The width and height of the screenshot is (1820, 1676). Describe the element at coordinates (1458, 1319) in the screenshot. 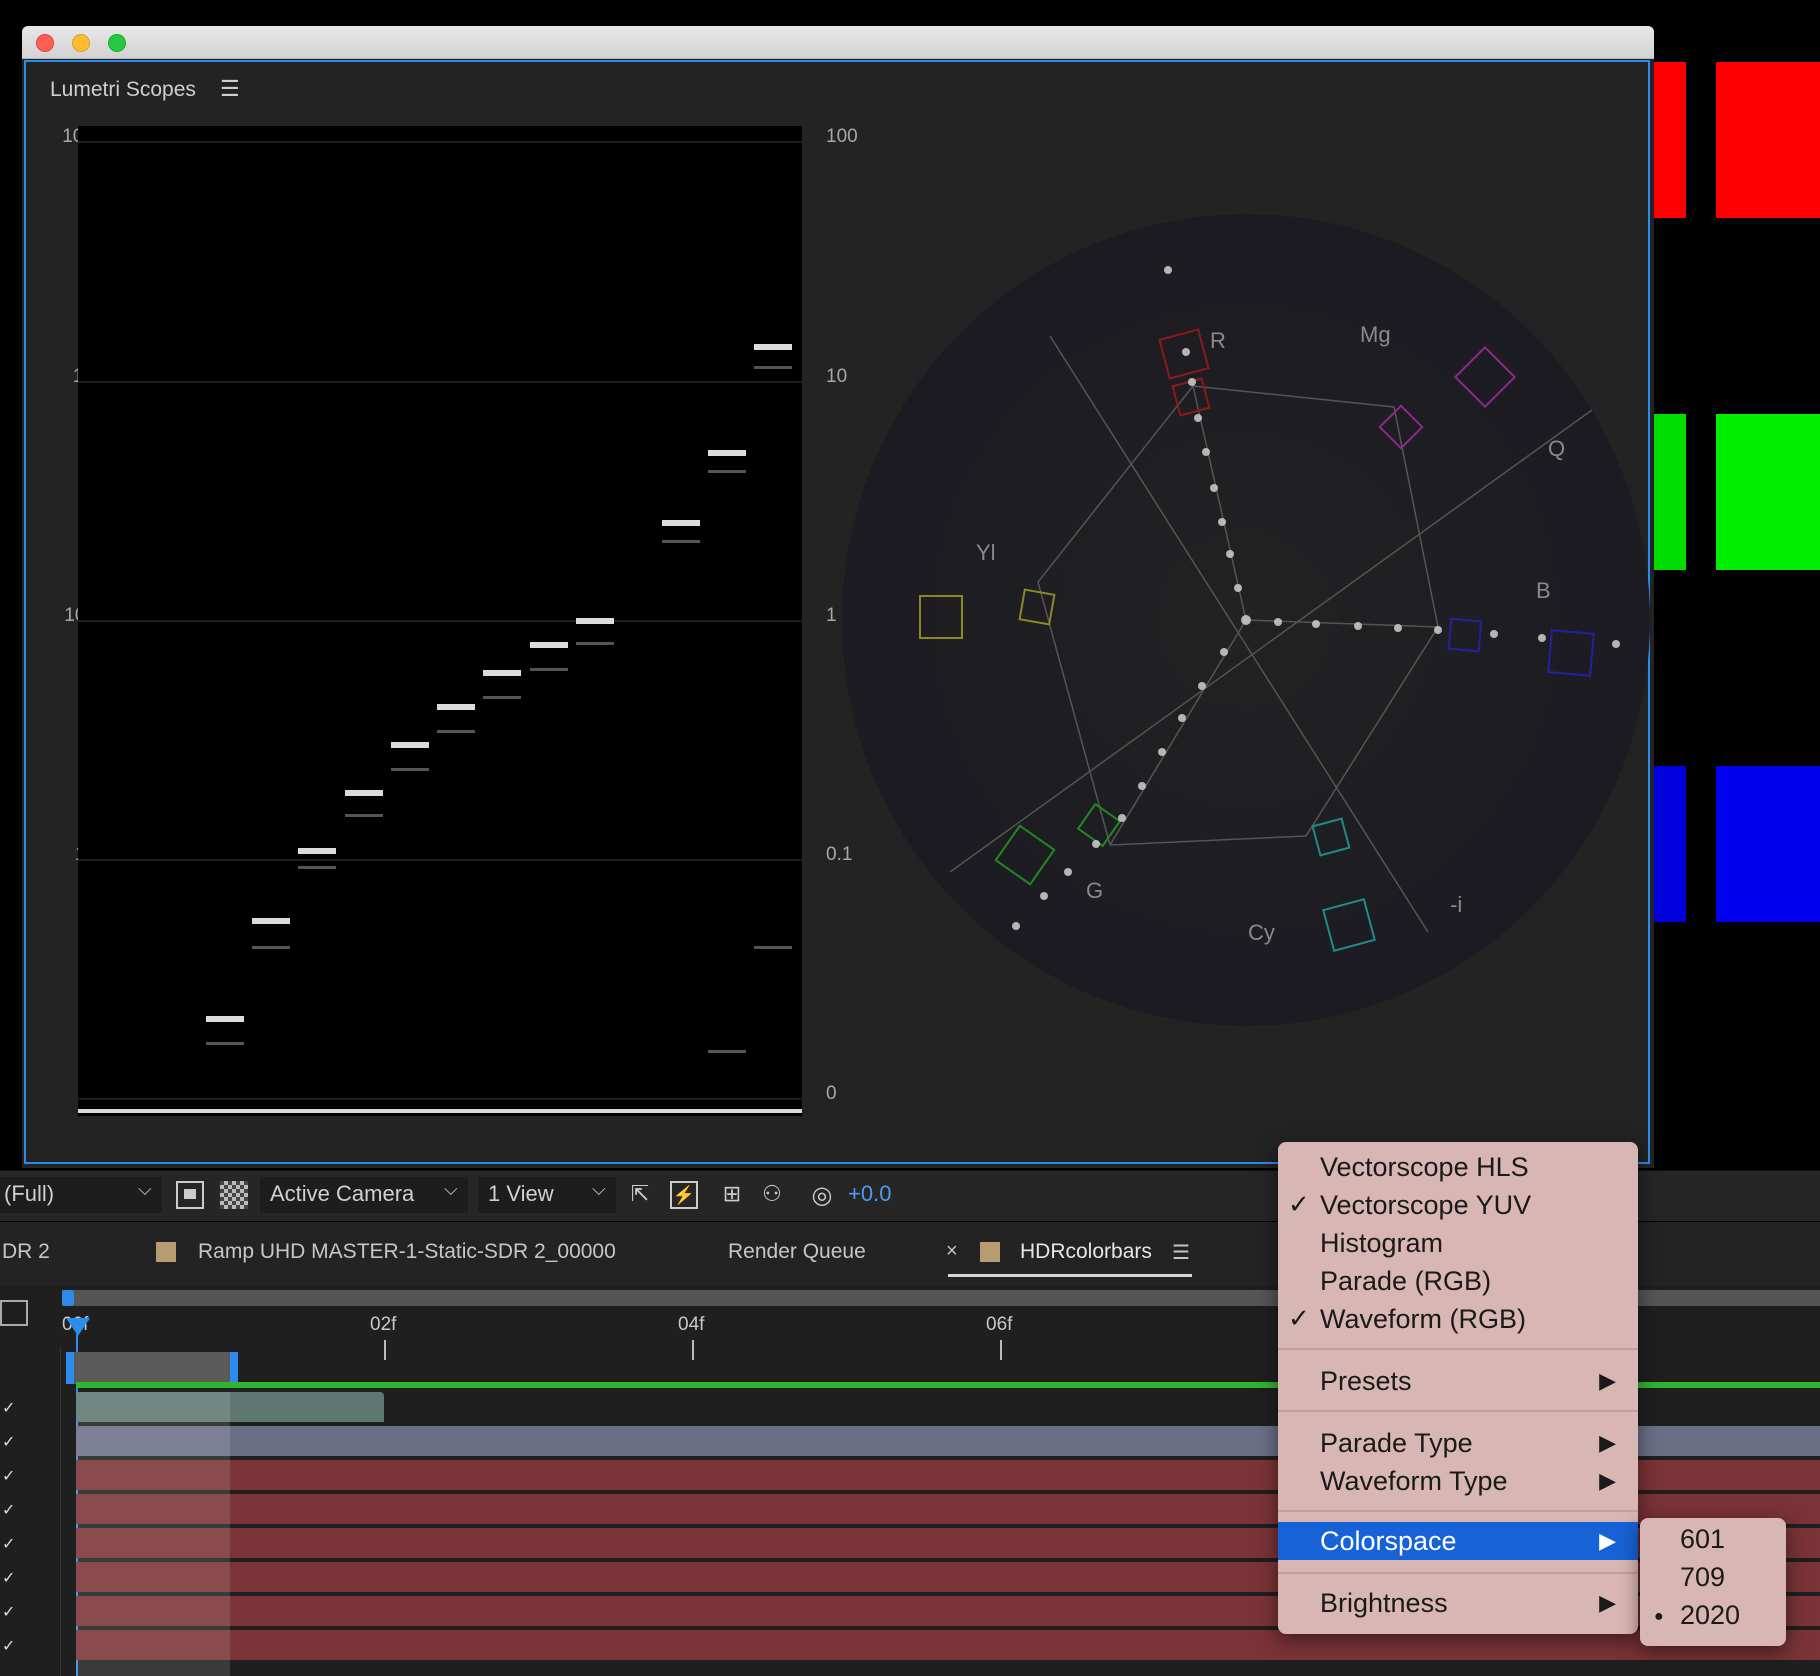

I see `menu-item-waveform-rgb: ✓ Waveform (RGB)` at that location.